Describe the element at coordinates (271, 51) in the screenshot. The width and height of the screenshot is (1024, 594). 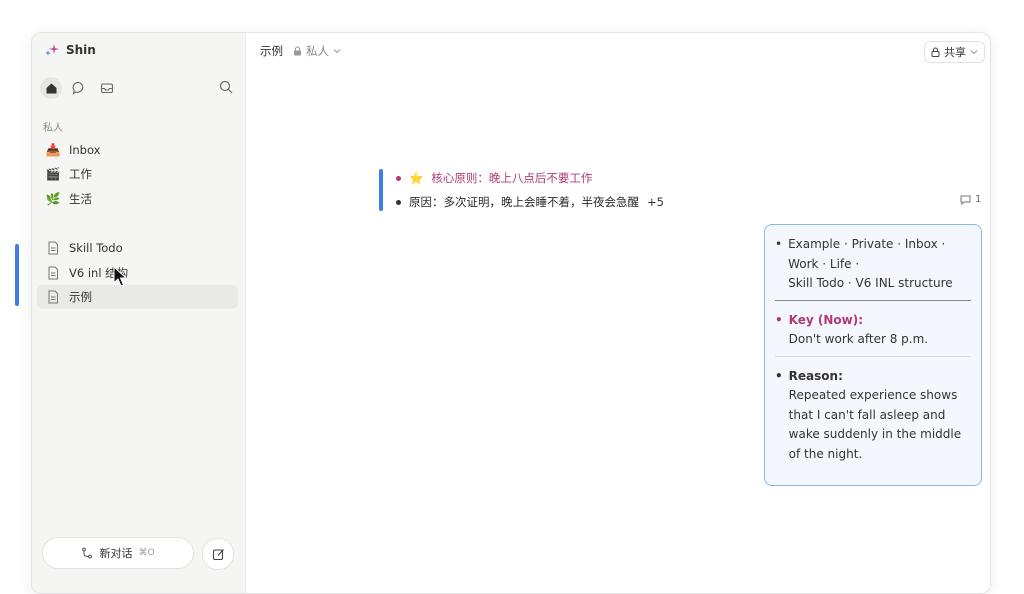
I see `page-title: 示例` at that location.